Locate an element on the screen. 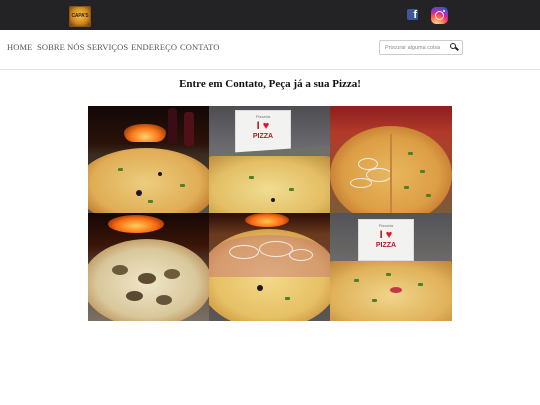 Image resolution: width=540 pixels, height=405 pixels. nav-item-contato: CONTATO is located at coordinates (200, 47).